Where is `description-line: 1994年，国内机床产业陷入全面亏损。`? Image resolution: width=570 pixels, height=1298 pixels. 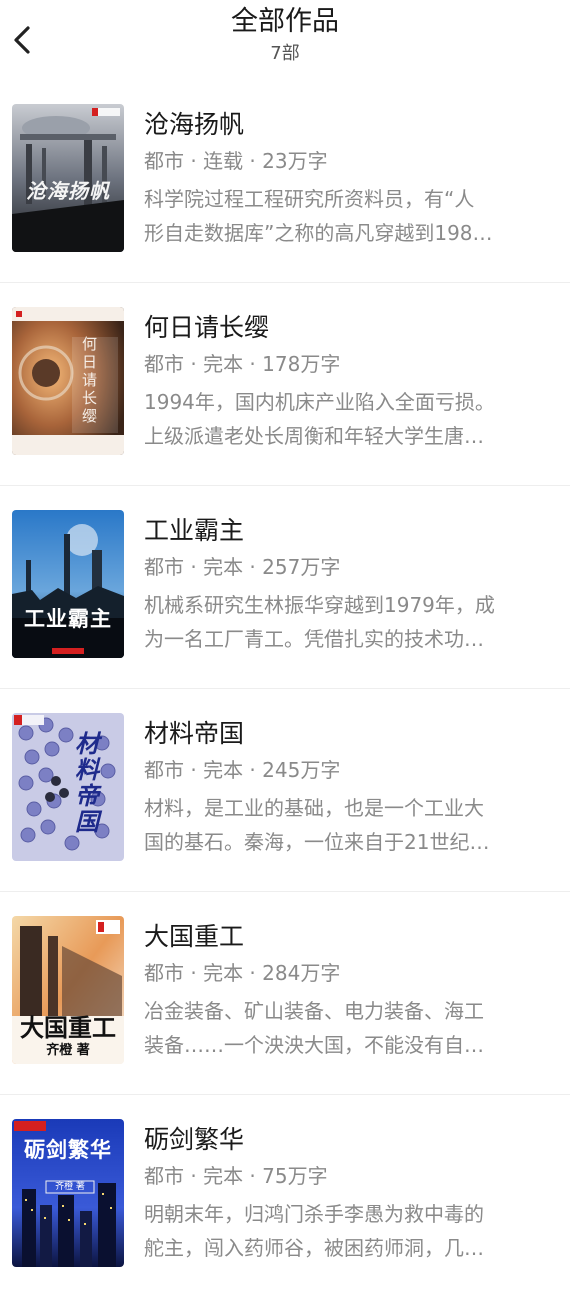 description-line: 1994年，国内机床产业陷入全面亏损。 is located at coordinates (319, 402).